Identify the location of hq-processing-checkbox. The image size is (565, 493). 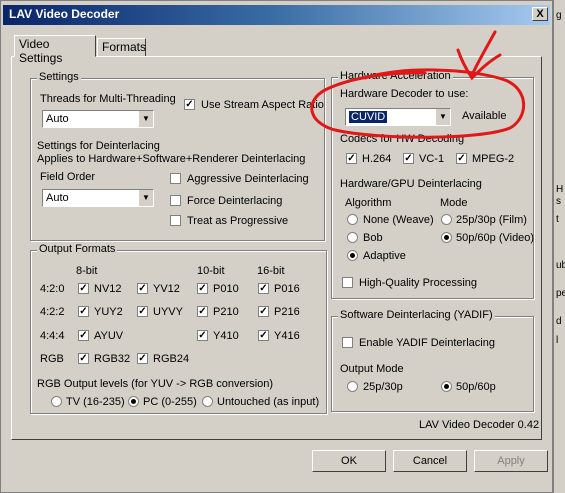
(347, 282).